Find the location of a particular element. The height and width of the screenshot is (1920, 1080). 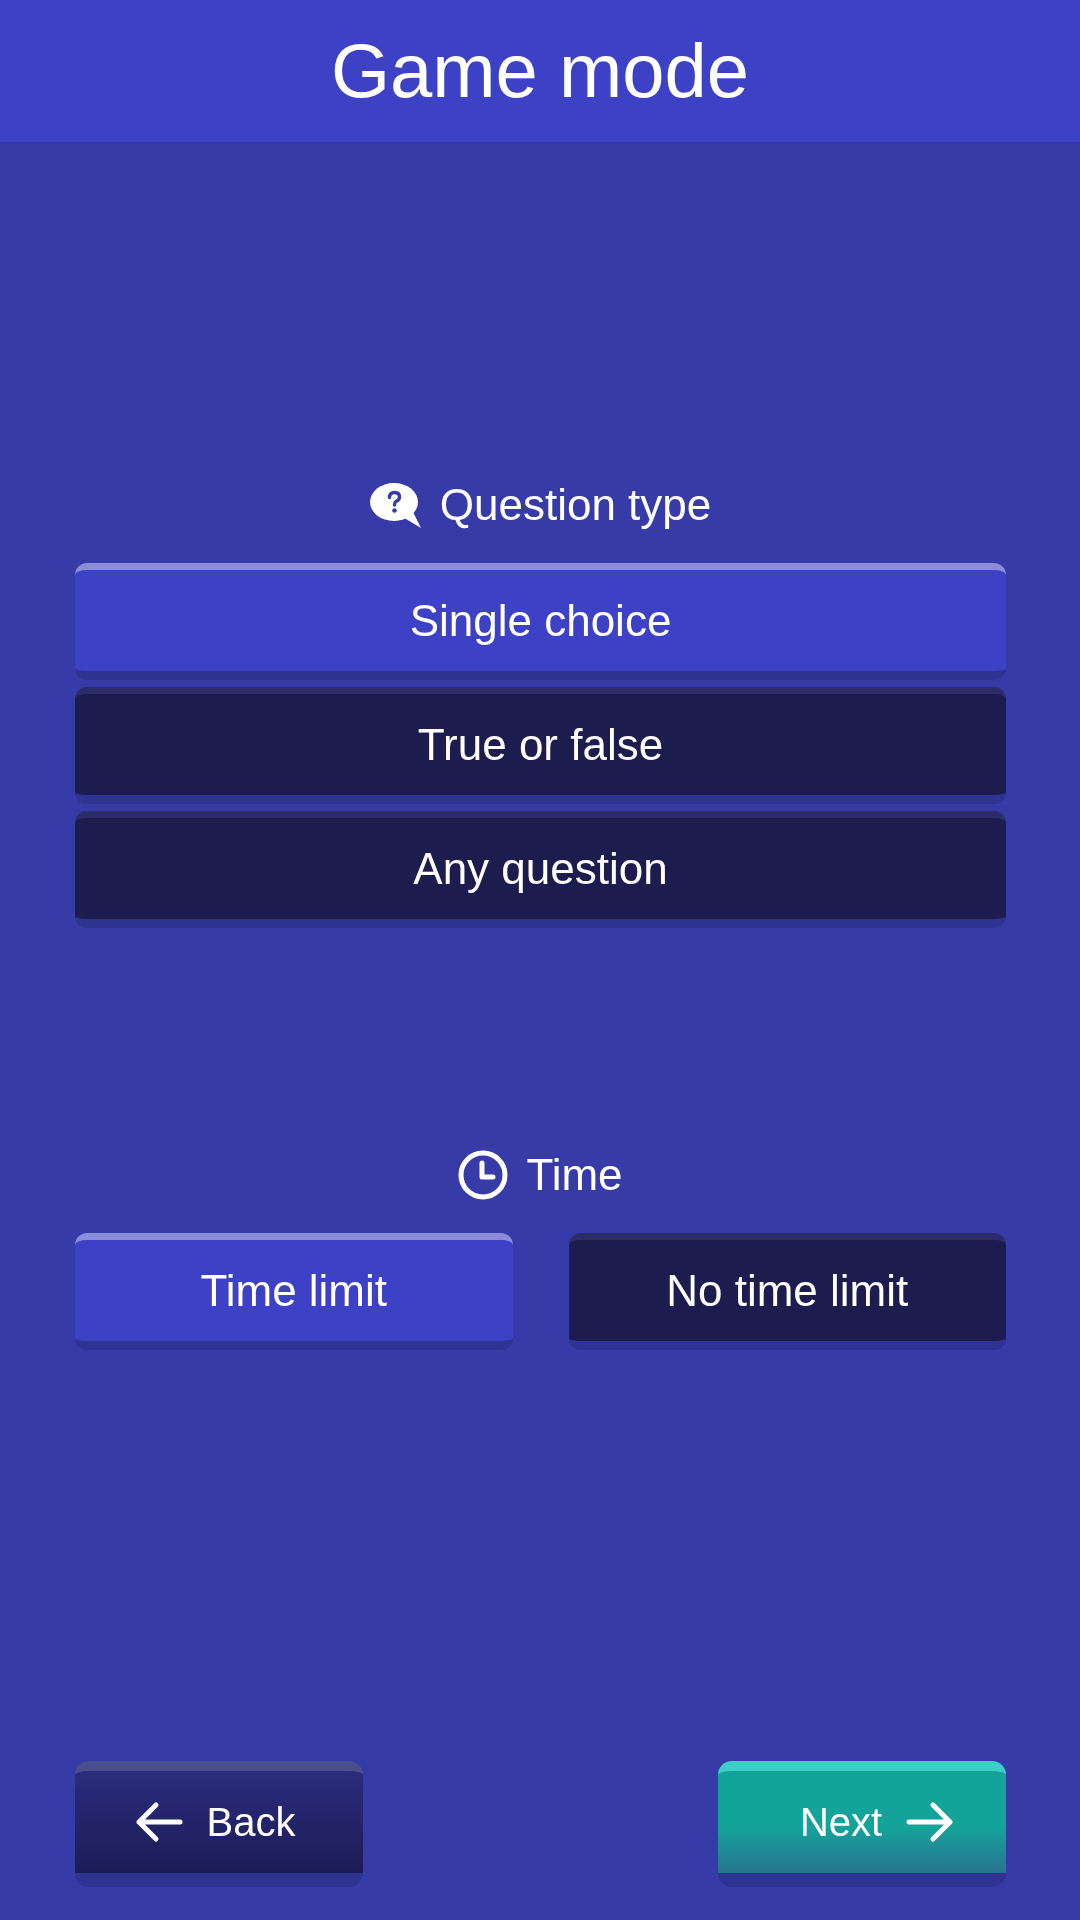

screen-title: Game mode is located at coordinates (540, 71).